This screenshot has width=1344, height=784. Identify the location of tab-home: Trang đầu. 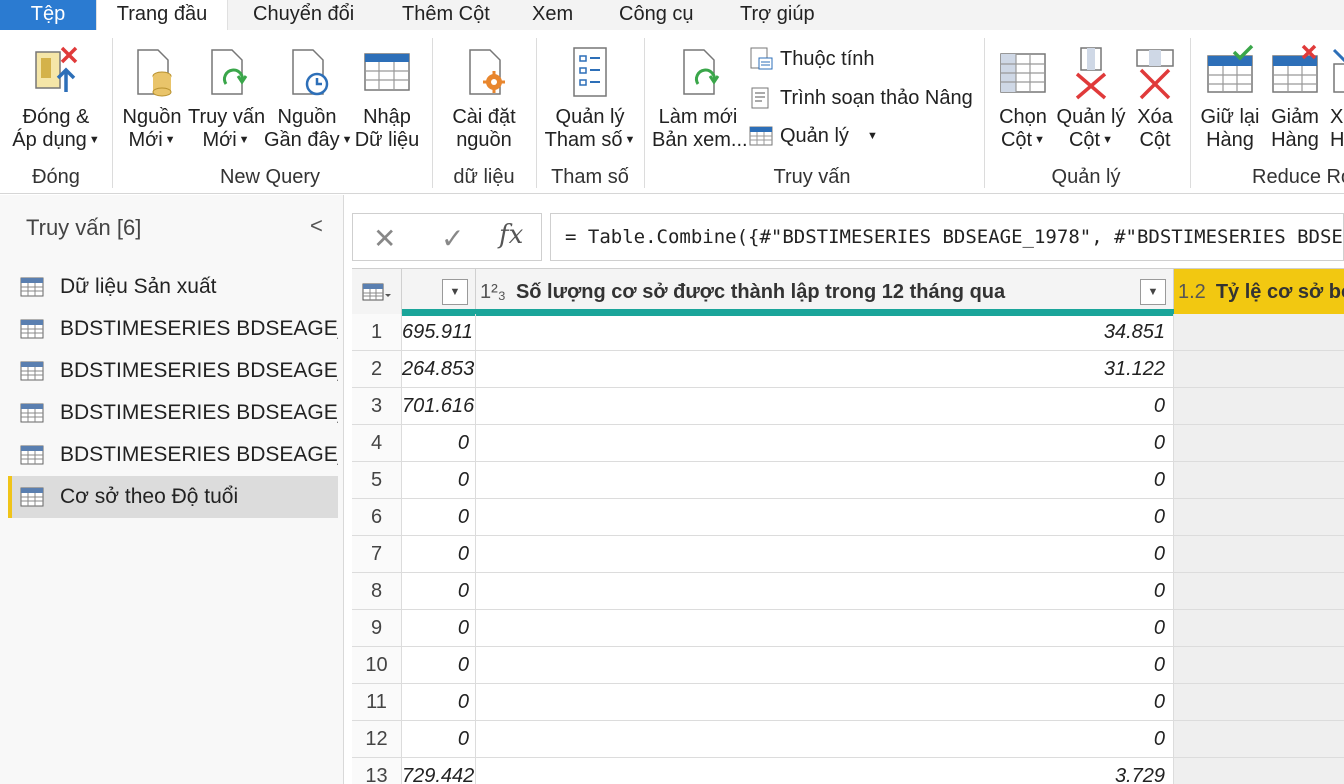
(162, 16).